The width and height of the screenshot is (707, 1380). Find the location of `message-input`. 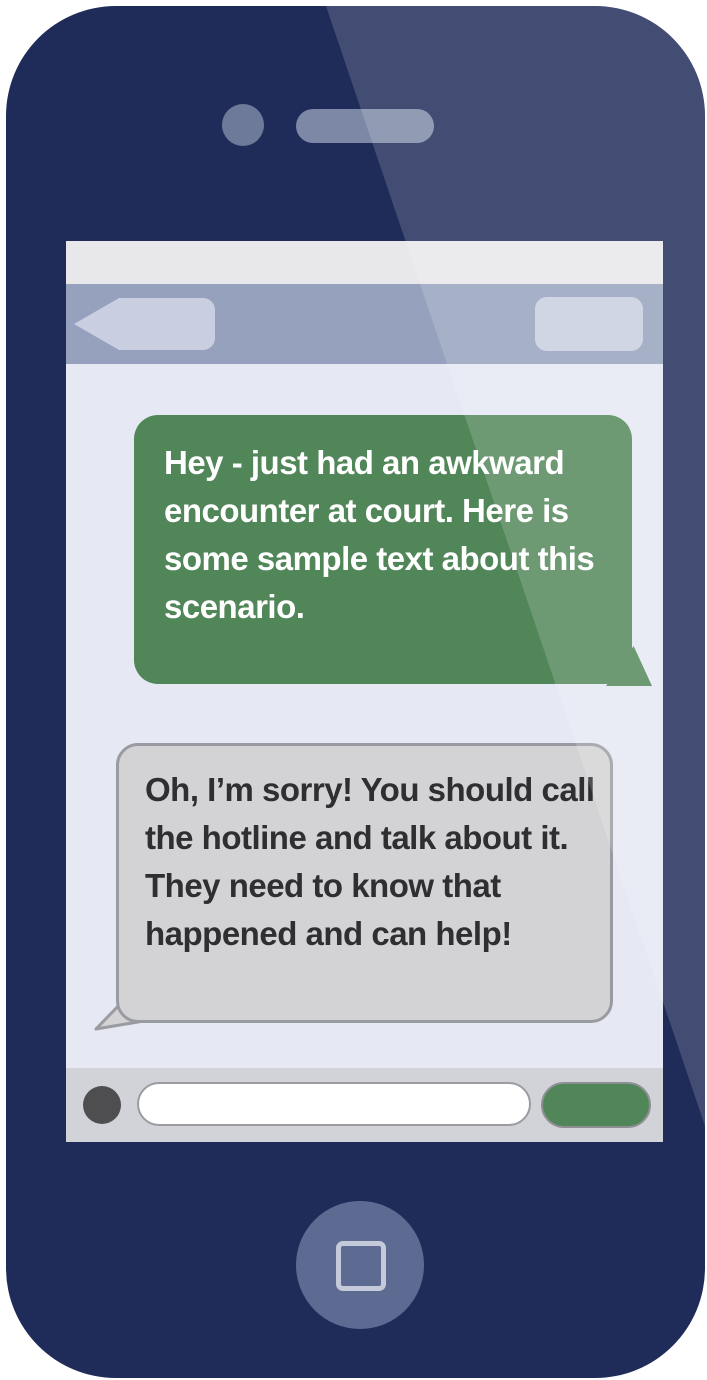

message-input is located at coordinates (334, 1104).